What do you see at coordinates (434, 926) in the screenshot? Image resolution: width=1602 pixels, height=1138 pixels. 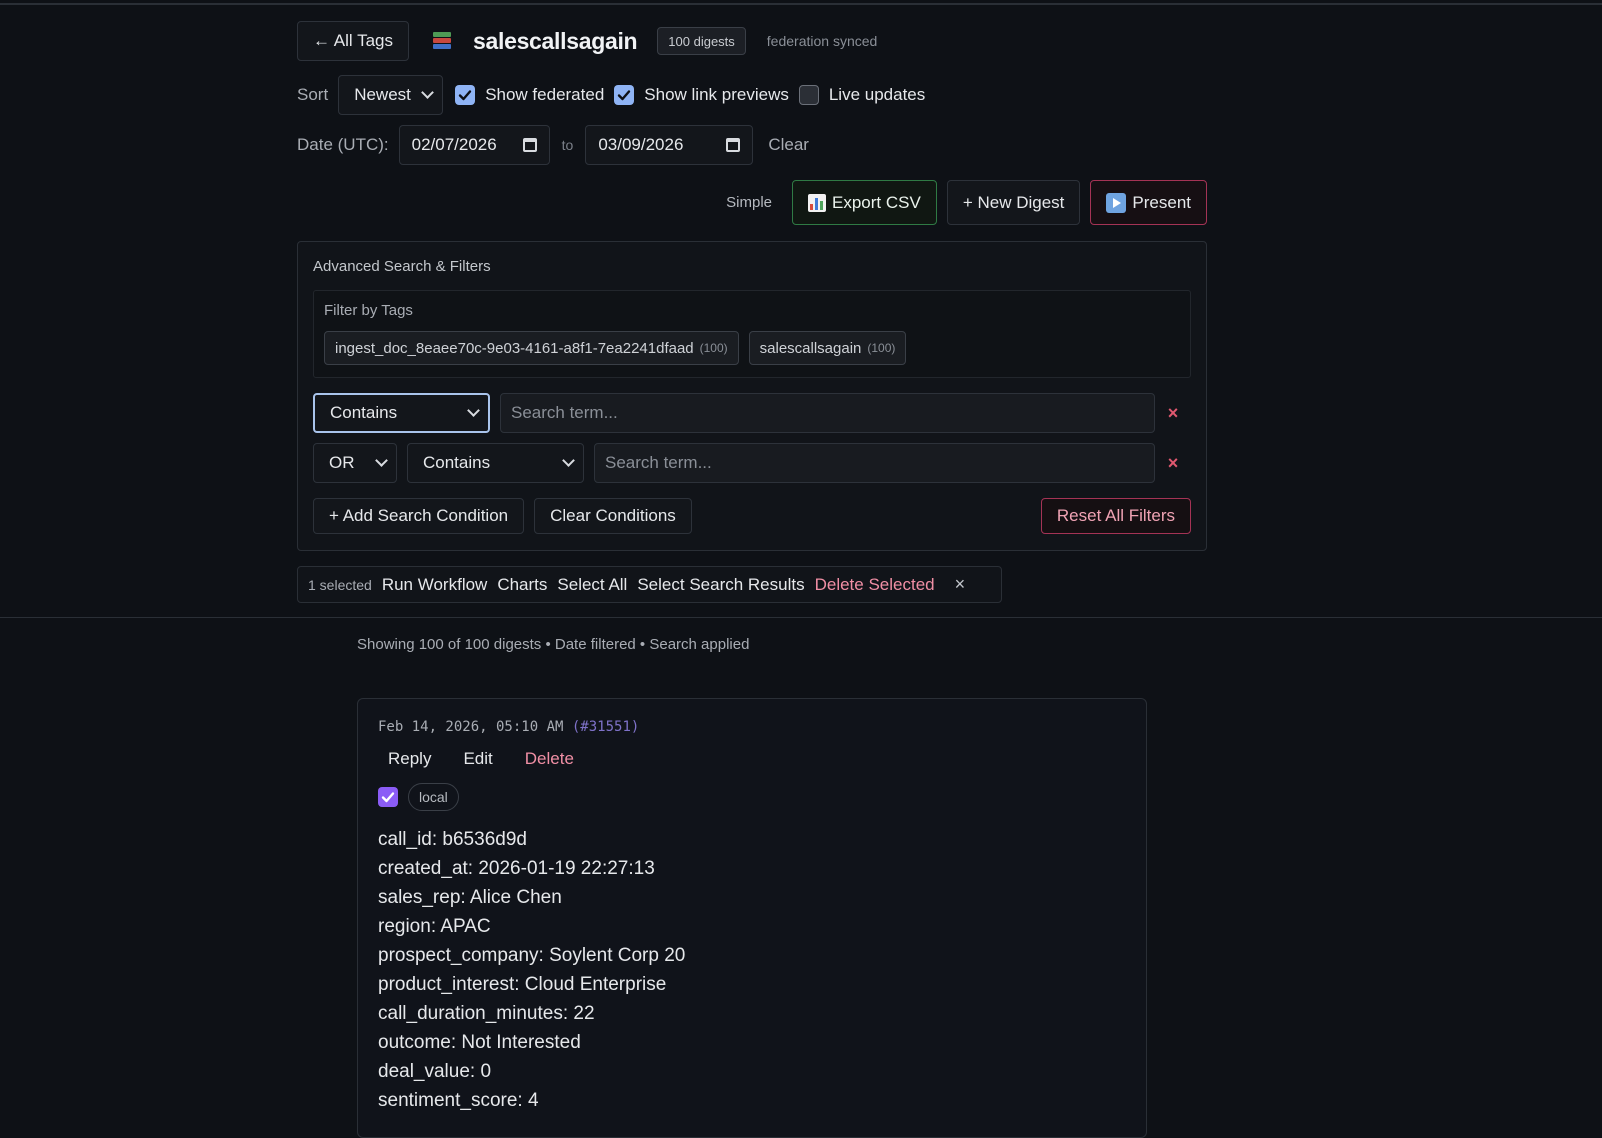 I see `digest-field: region: APAC` at bounding box center [434, 926].